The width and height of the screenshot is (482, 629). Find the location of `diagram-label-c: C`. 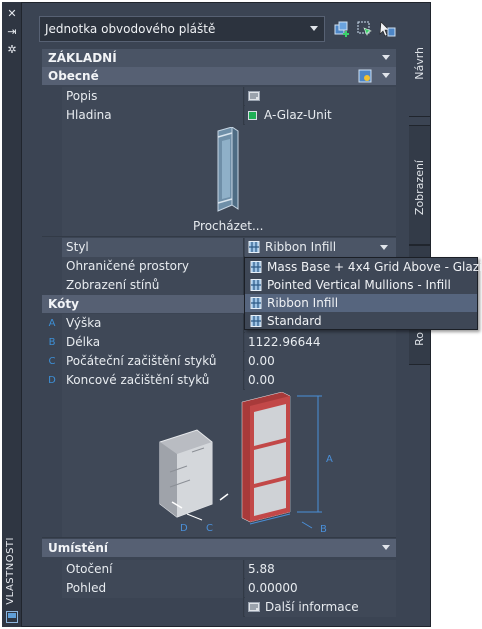

diagram-label-c: C is located at coordinates (209, 528).